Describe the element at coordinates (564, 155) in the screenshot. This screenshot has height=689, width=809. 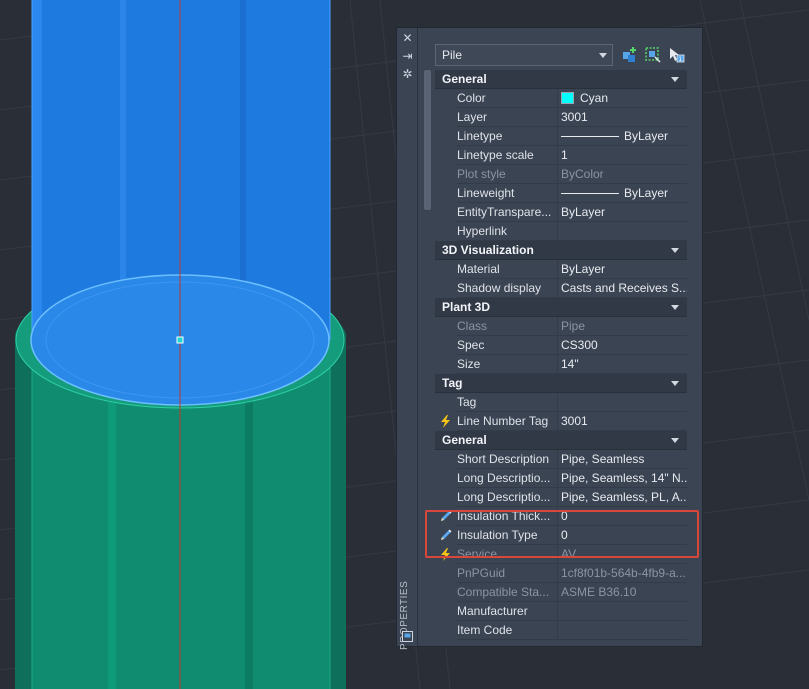
I see `property-value-text: 1` at that location.